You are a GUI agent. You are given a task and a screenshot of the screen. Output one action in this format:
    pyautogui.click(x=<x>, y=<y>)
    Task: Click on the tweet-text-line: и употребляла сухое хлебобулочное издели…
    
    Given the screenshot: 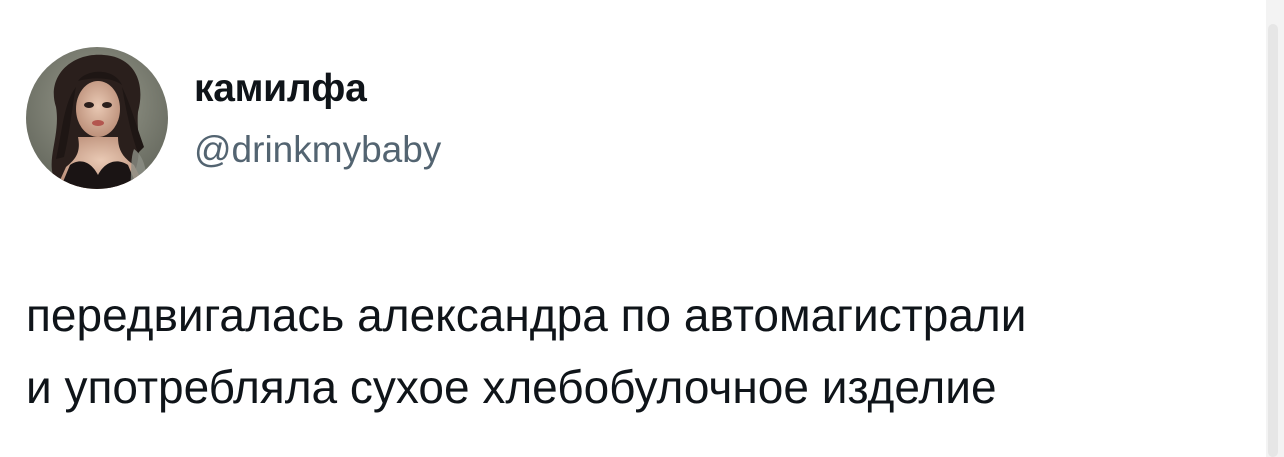 What is the action you would take?
    pyautogui.click(x=511, y=387)
    